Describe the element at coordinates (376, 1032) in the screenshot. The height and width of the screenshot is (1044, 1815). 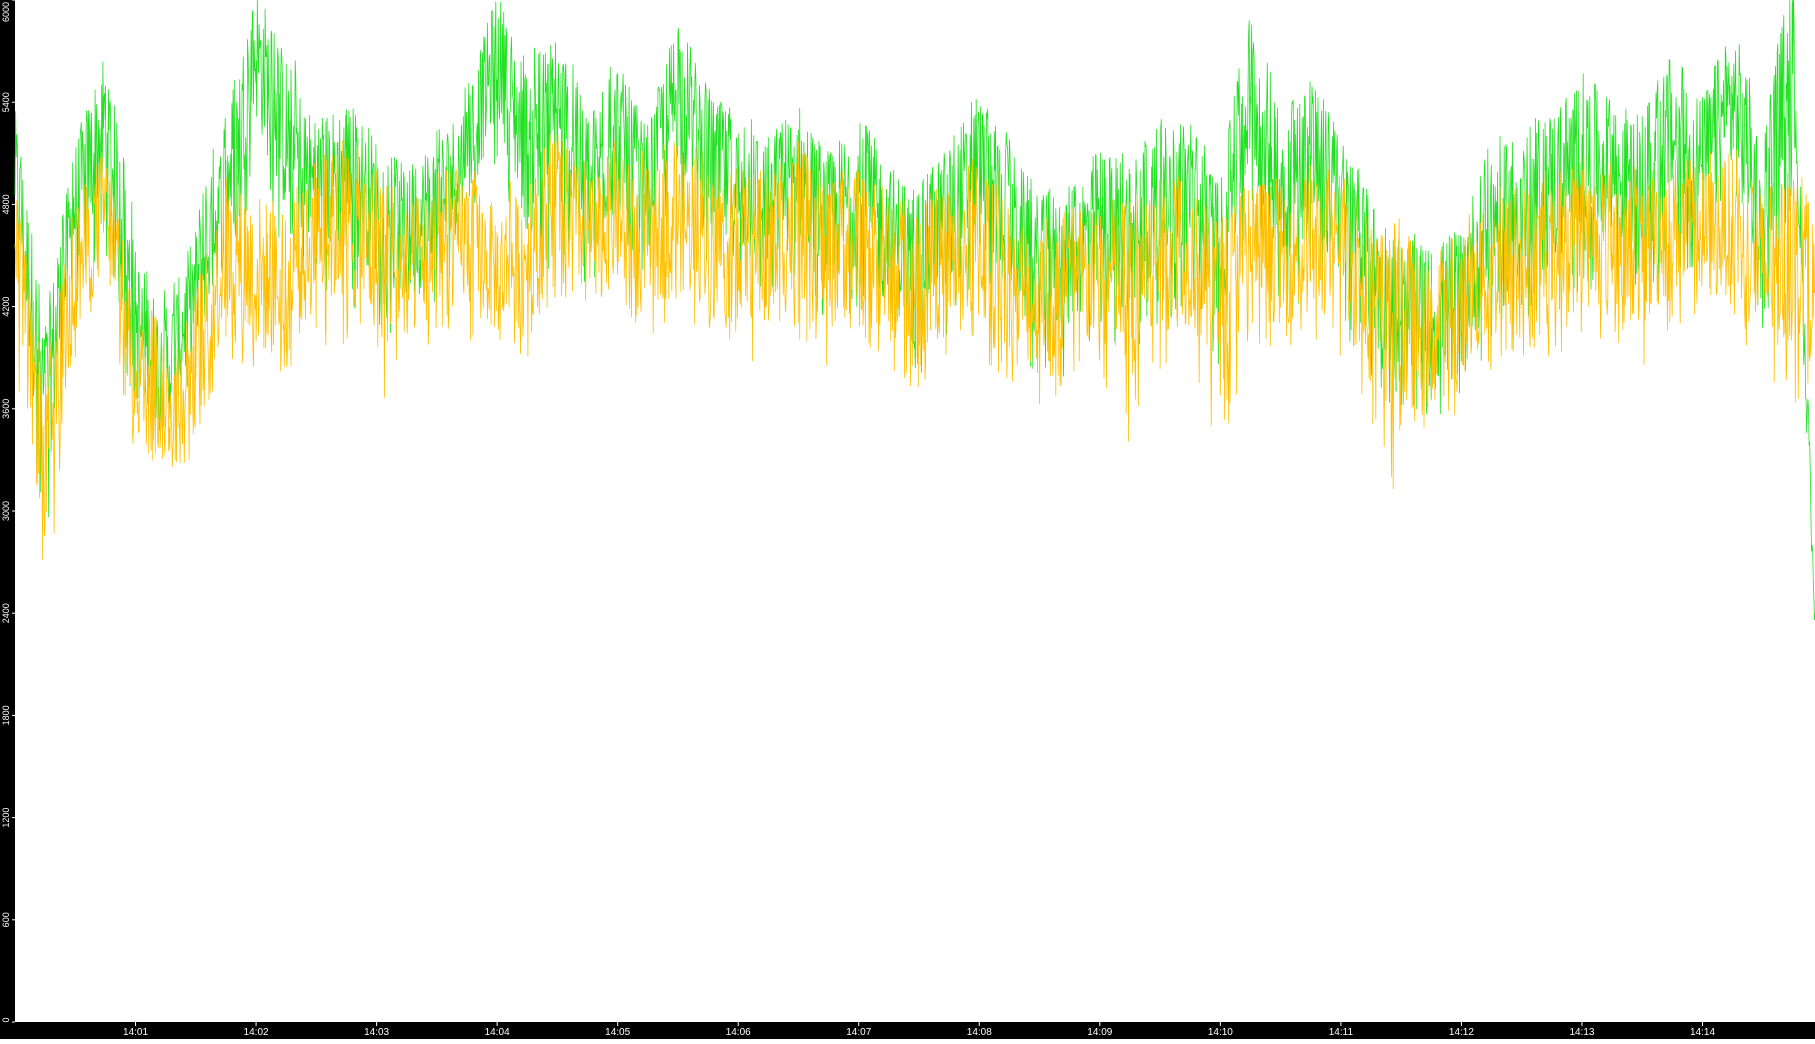
I see `x-tick-label: 14:03` at that location.